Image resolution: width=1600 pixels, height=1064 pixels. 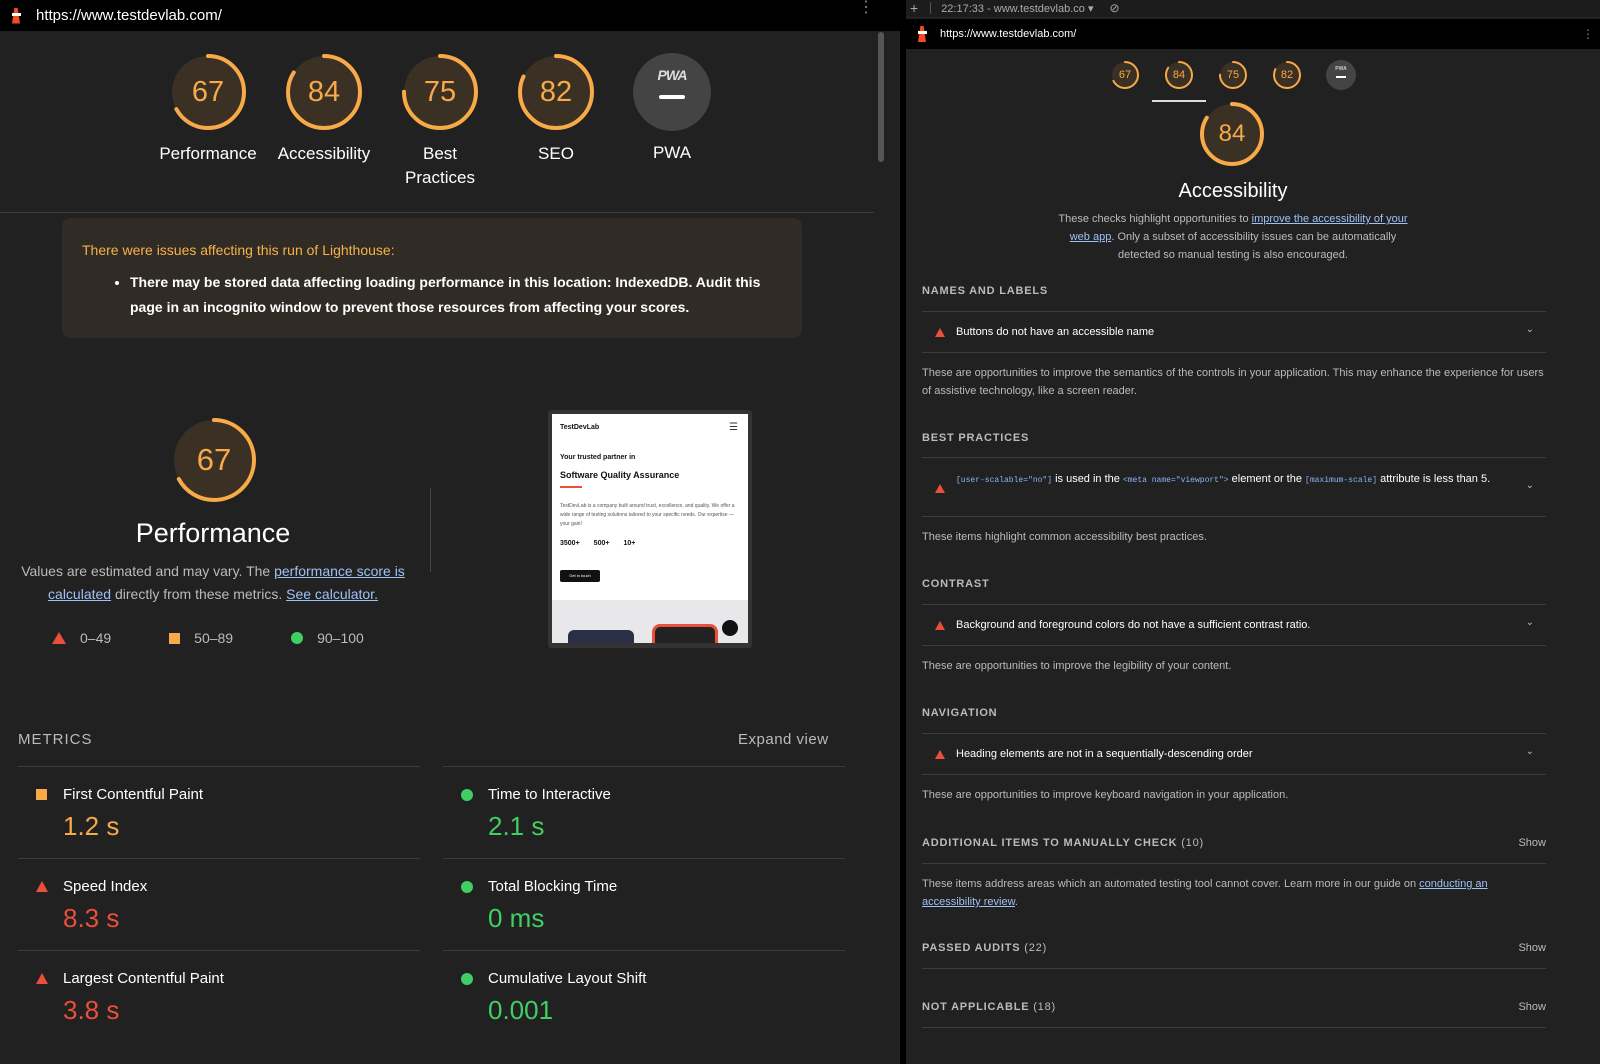 What do you see at coordinates (332, 594) in the screenshot?
I see `see-calculator-link: See calculator.` at bounding box center [332, 594].